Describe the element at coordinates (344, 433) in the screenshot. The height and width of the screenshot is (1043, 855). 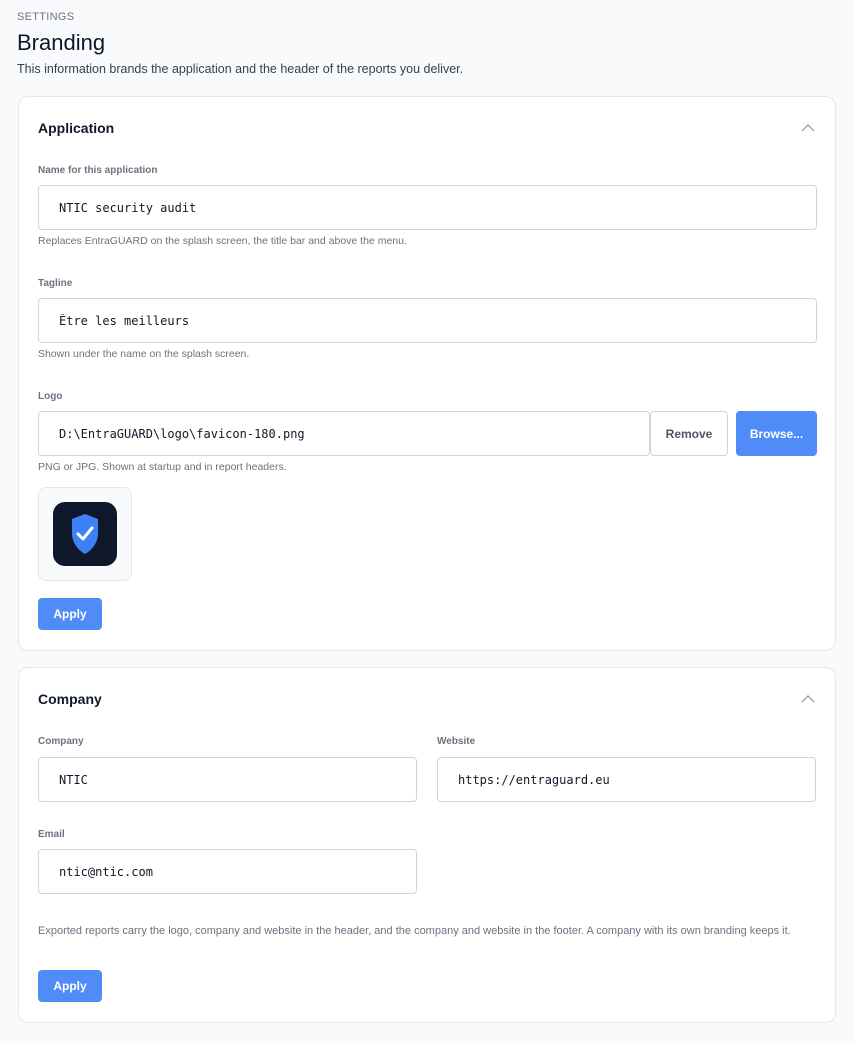
I see `logo-path-input` at that location.